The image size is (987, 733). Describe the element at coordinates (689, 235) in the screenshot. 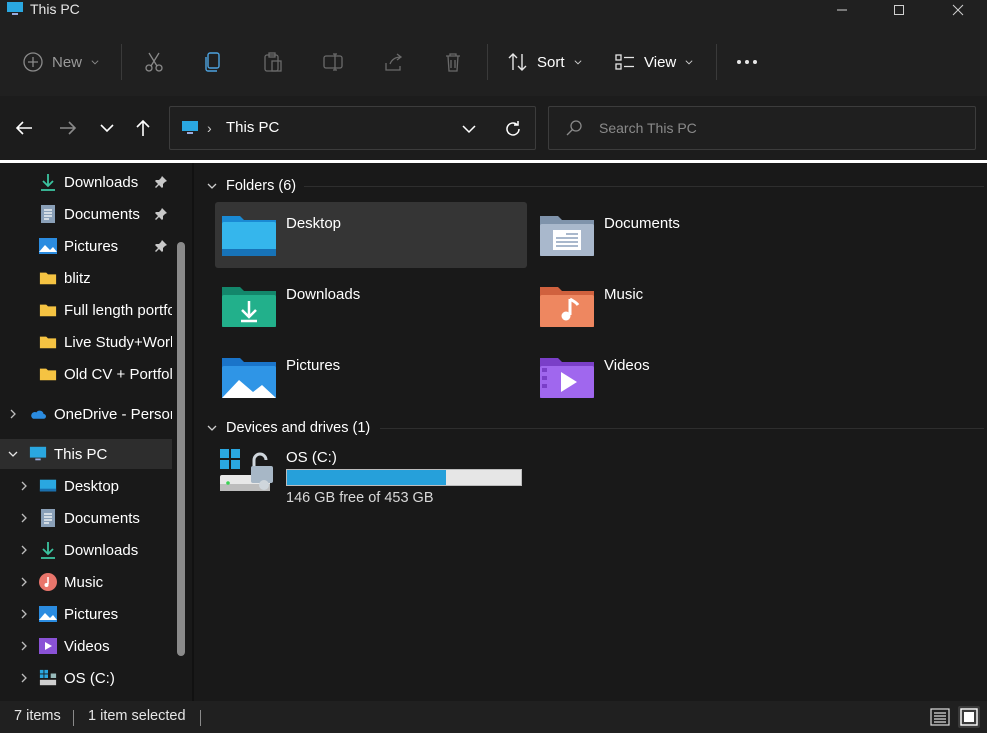

I see `folder-tile-documents: Documents` at that location.